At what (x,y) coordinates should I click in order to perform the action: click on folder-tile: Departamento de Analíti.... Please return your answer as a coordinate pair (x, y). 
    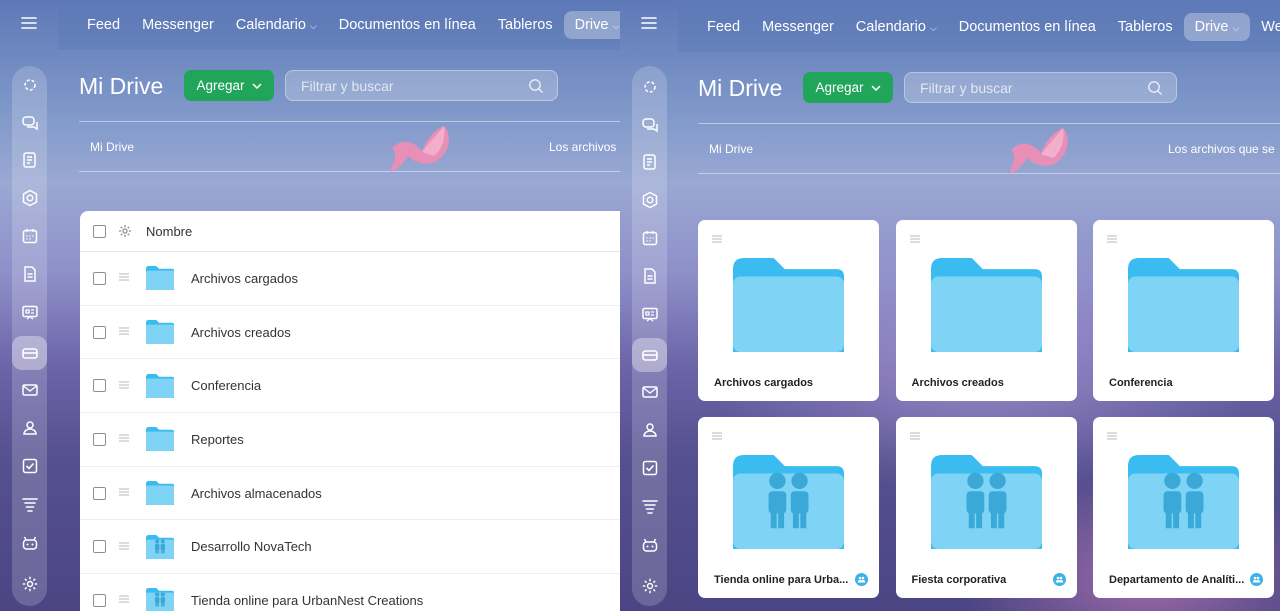
    Looking at the image, I should click on (1183, 507).